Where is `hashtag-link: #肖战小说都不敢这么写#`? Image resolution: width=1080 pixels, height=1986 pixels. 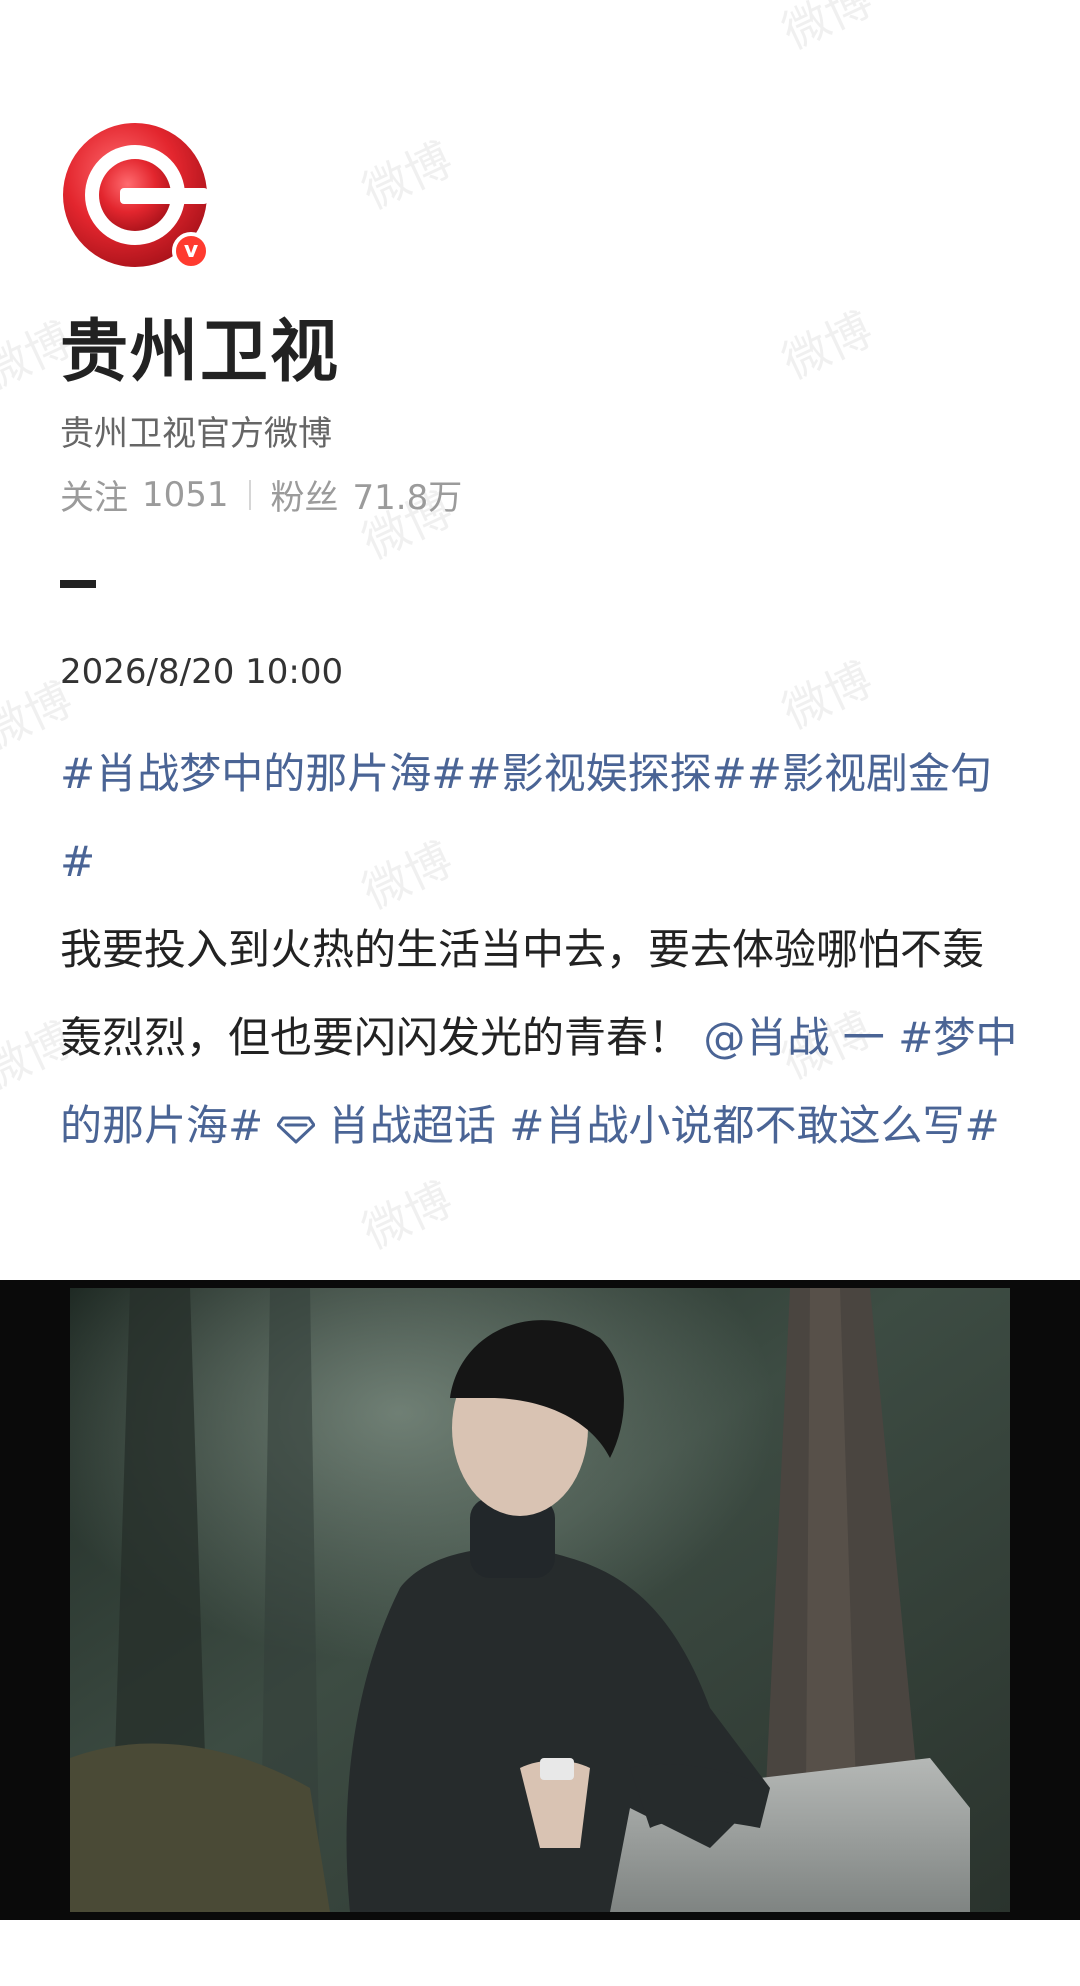
hashtag-link: #肖战小说都不敢这么写# is located at coordinates (754, 1125).